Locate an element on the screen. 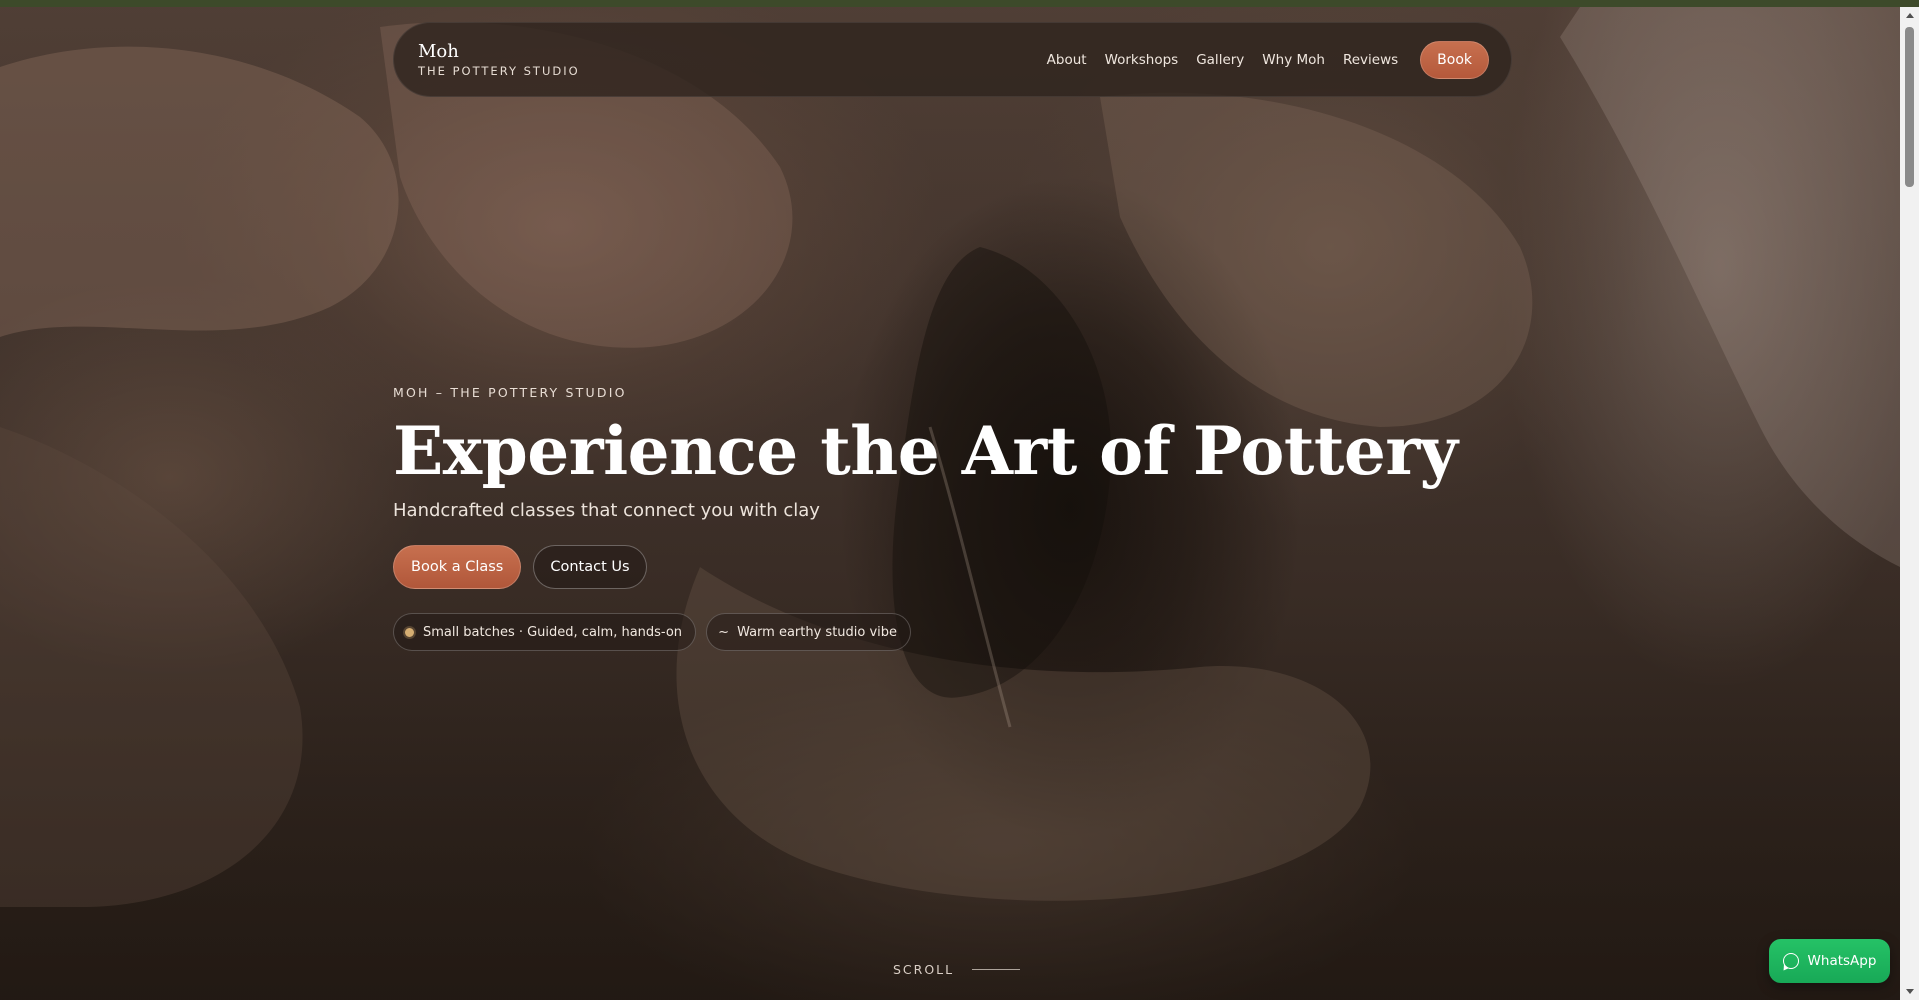 The image size is (1919, 1000). whatsapp-icon is located at coordinates (1790, 961).